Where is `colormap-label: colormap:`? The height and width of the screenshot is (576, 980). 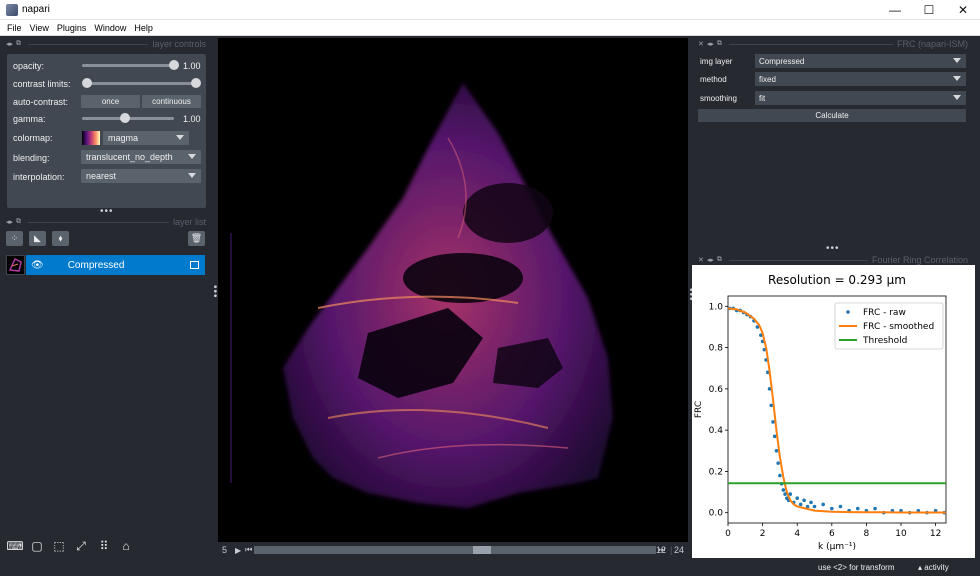 colormap-label: colormap: is located at coordinates (33, 138).